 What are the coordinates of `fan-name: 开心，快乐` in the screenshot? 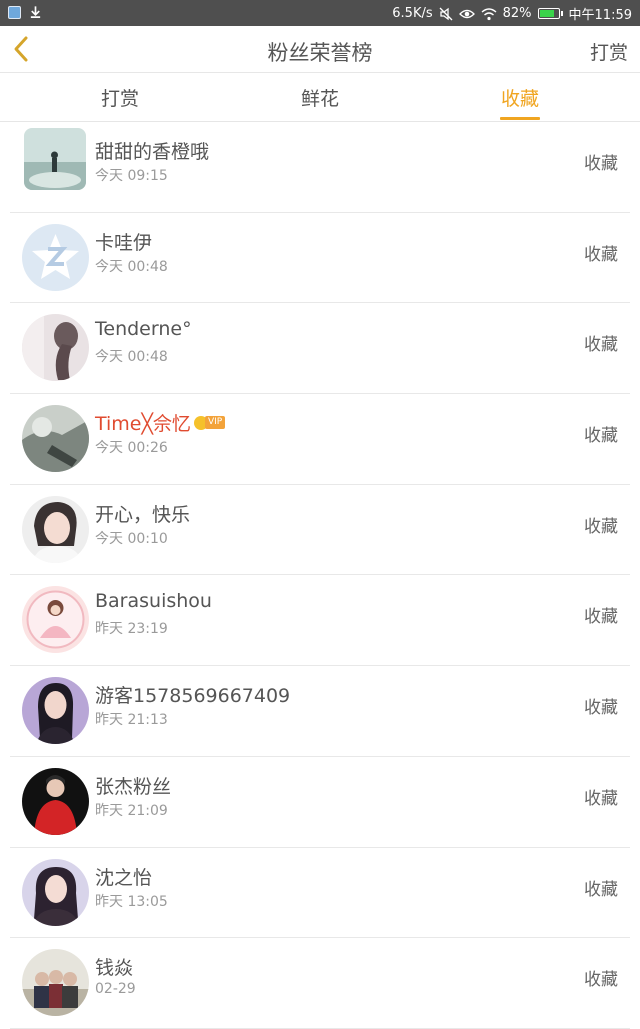 It's located at (143, 514).